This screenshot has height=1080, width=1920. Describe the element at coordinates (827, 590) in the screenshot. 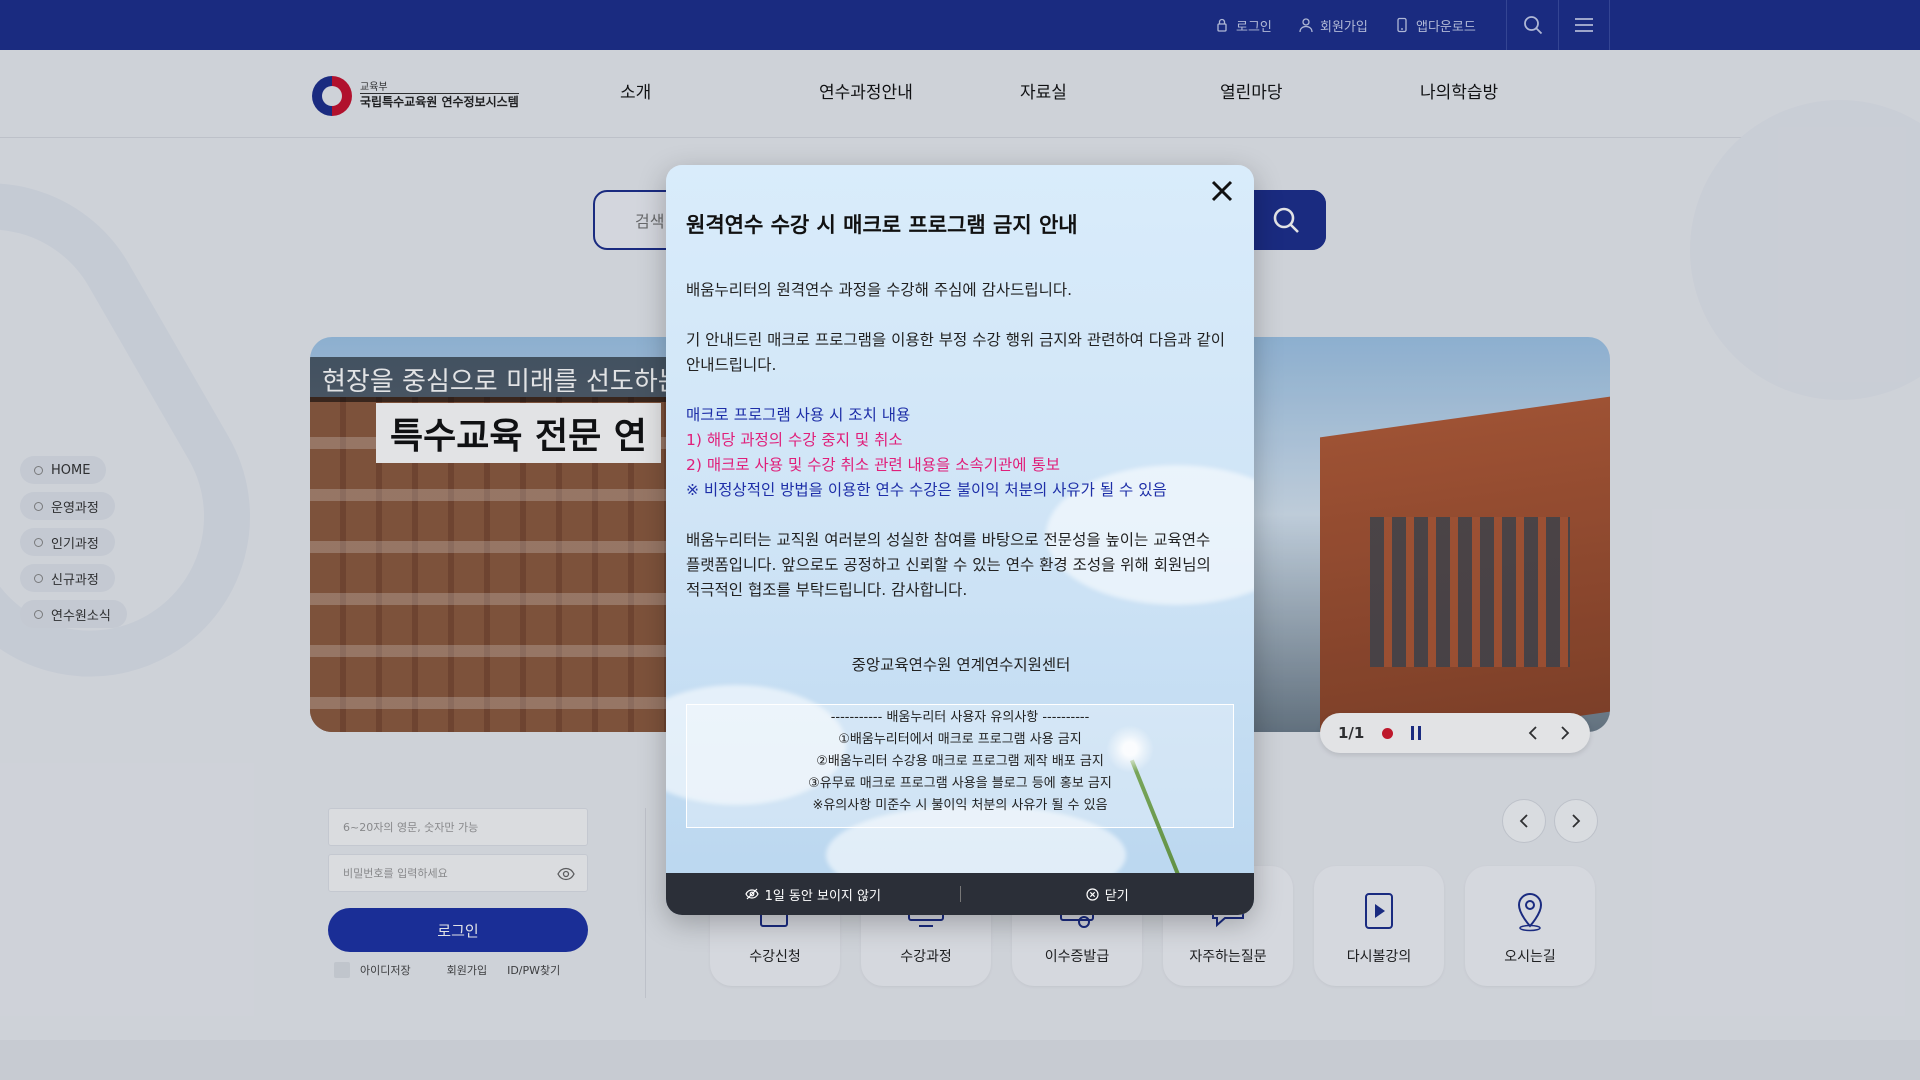

I see `popup-paragraph: 적극적인 협조를 부탁드립니다. 감사합니다.` at that location.